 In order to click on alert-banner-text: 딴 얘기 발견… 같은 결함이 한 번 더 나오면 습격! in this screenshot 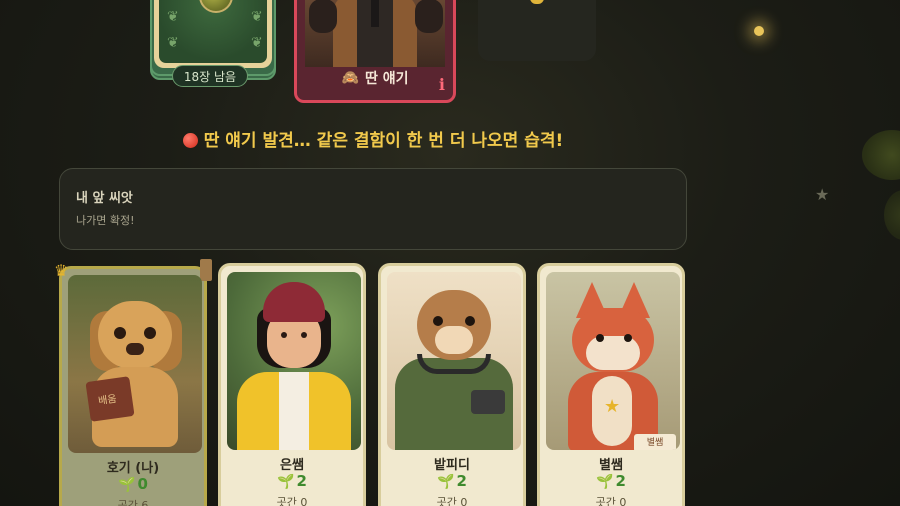, I will do `click(383, 141)`.